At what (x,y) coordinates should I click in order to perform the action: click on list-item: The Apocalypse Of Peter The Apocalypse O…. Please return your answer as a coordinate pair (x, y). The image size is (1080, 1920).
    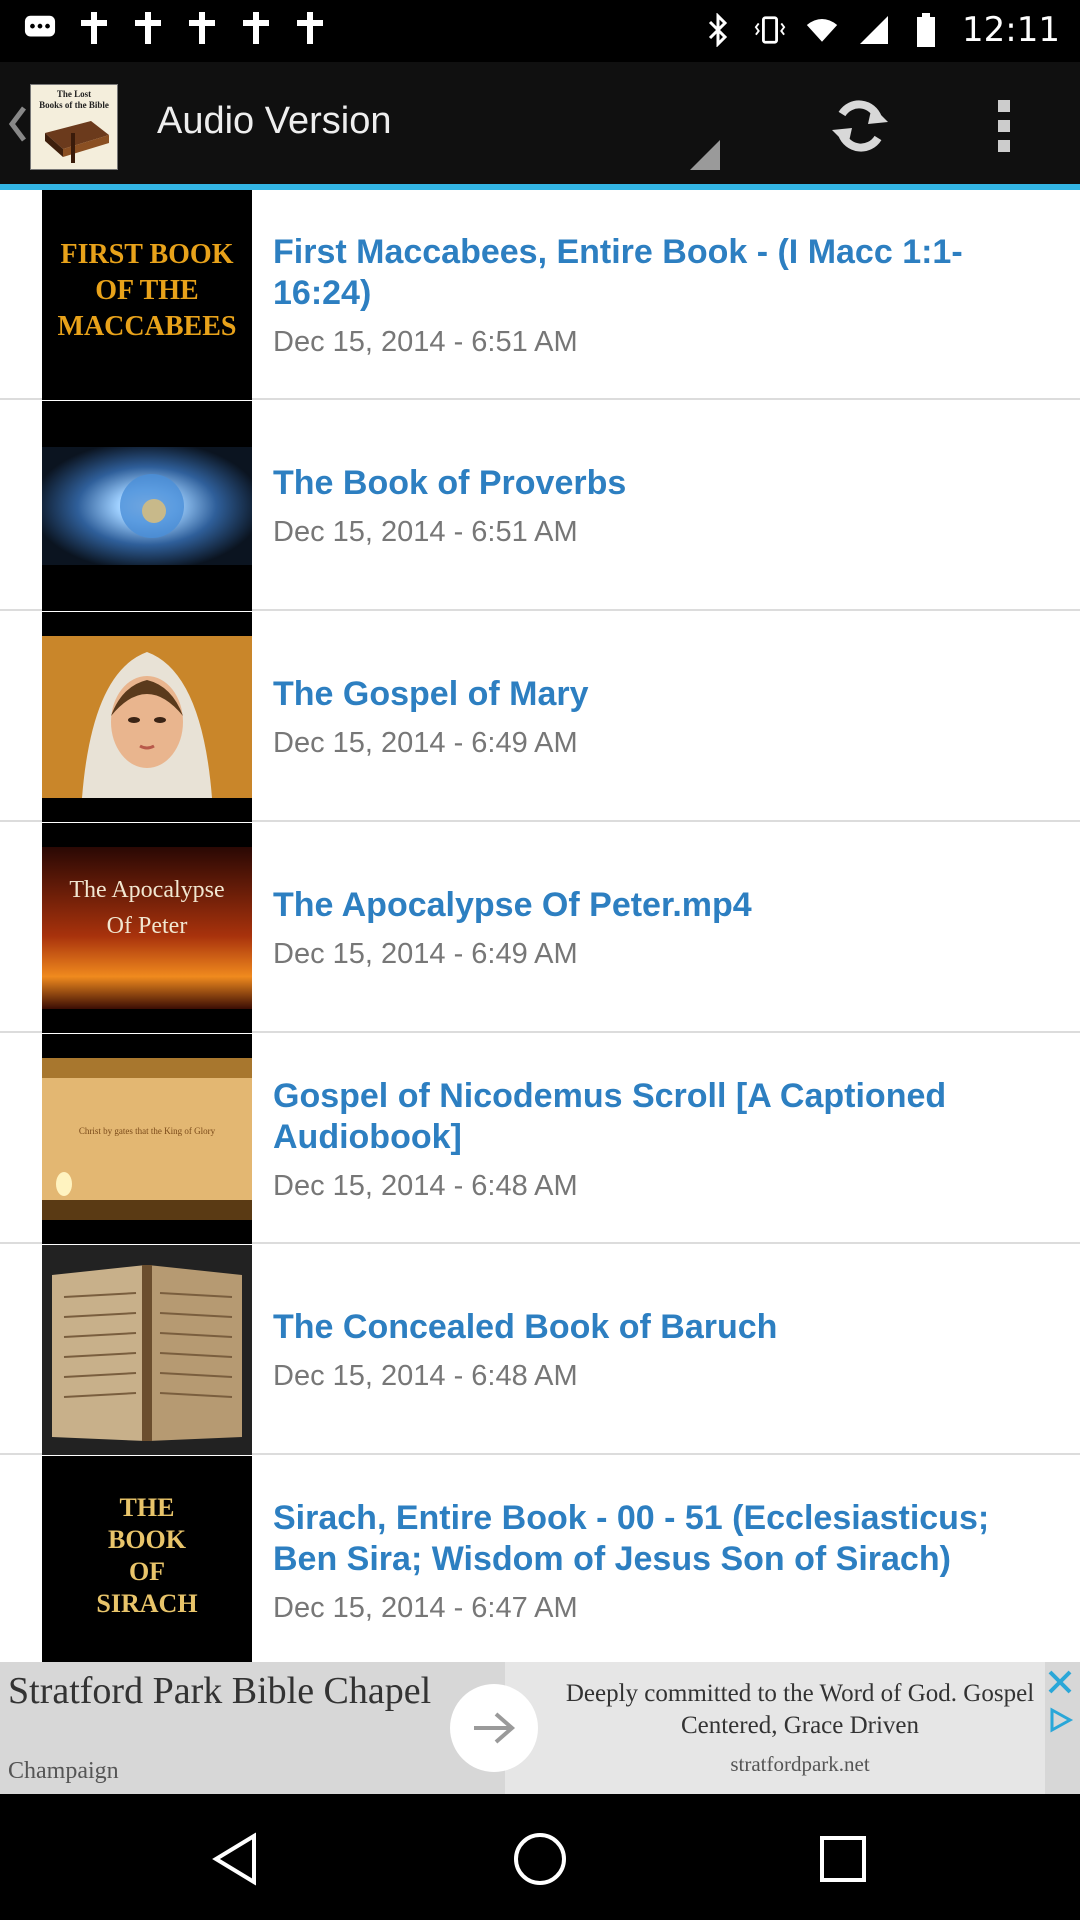
    Looking at the image, I should click on (540, 928).